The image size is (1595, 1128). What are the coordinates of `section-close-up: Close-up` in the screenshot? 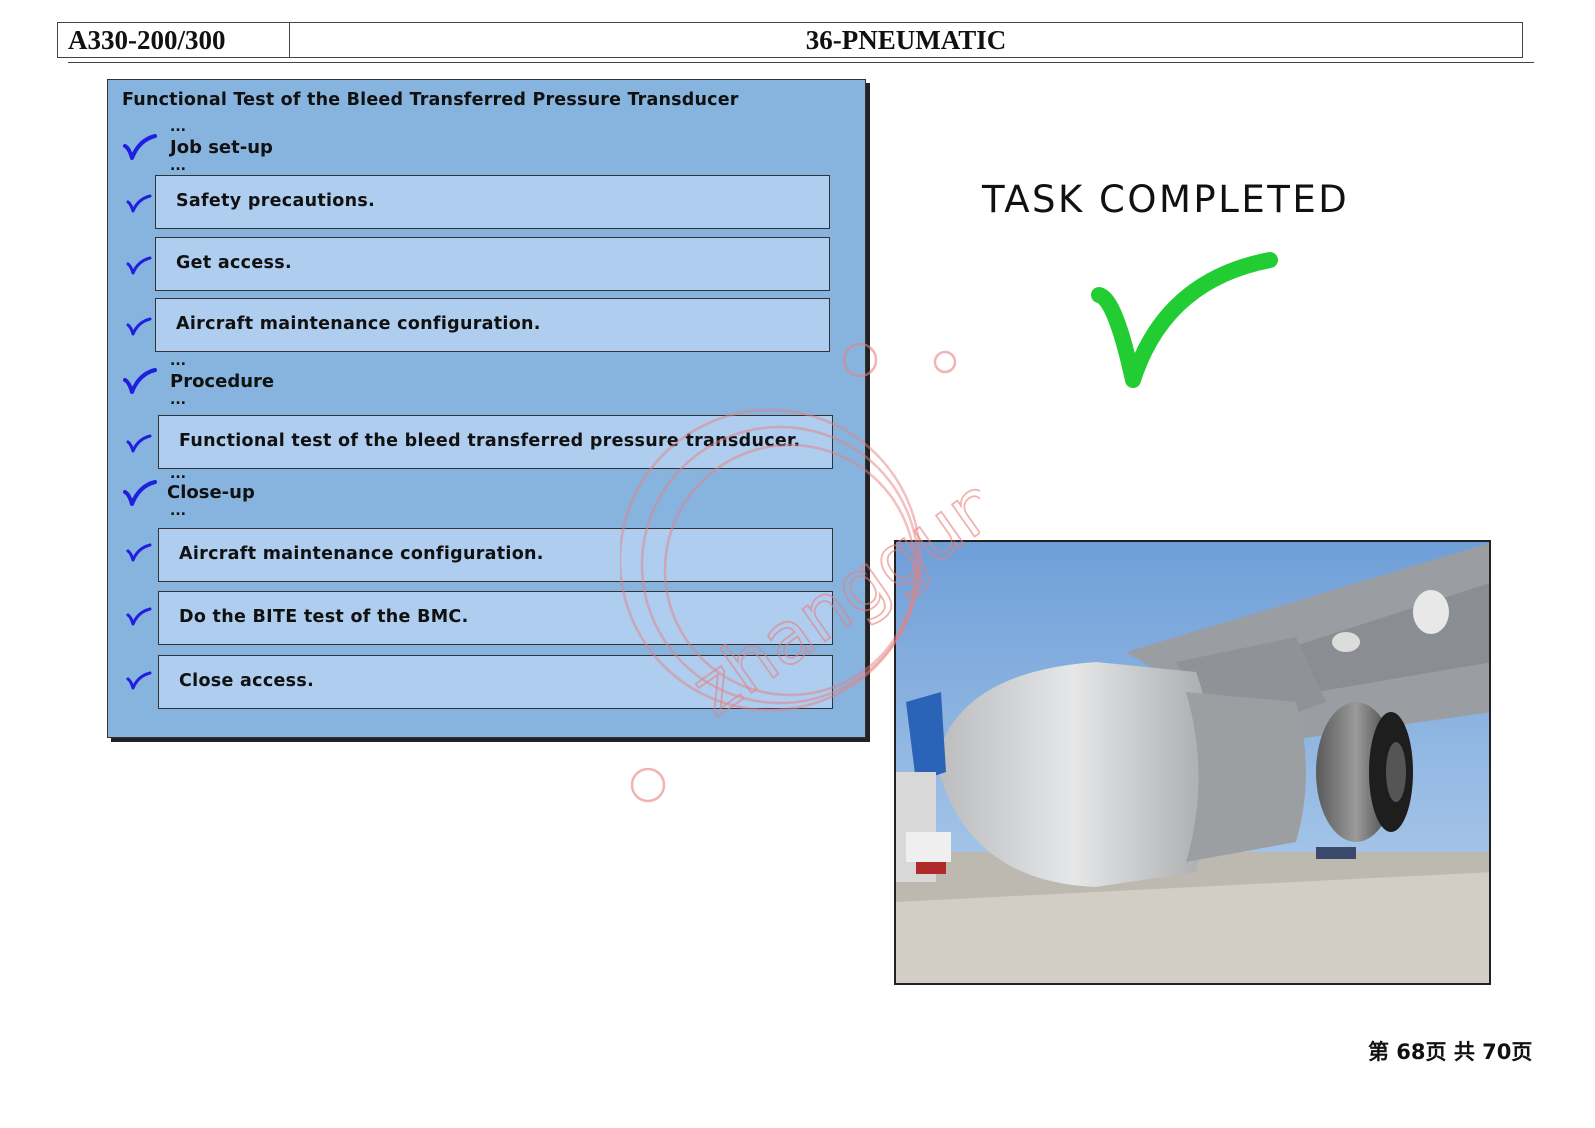 It's located at (211, 492).